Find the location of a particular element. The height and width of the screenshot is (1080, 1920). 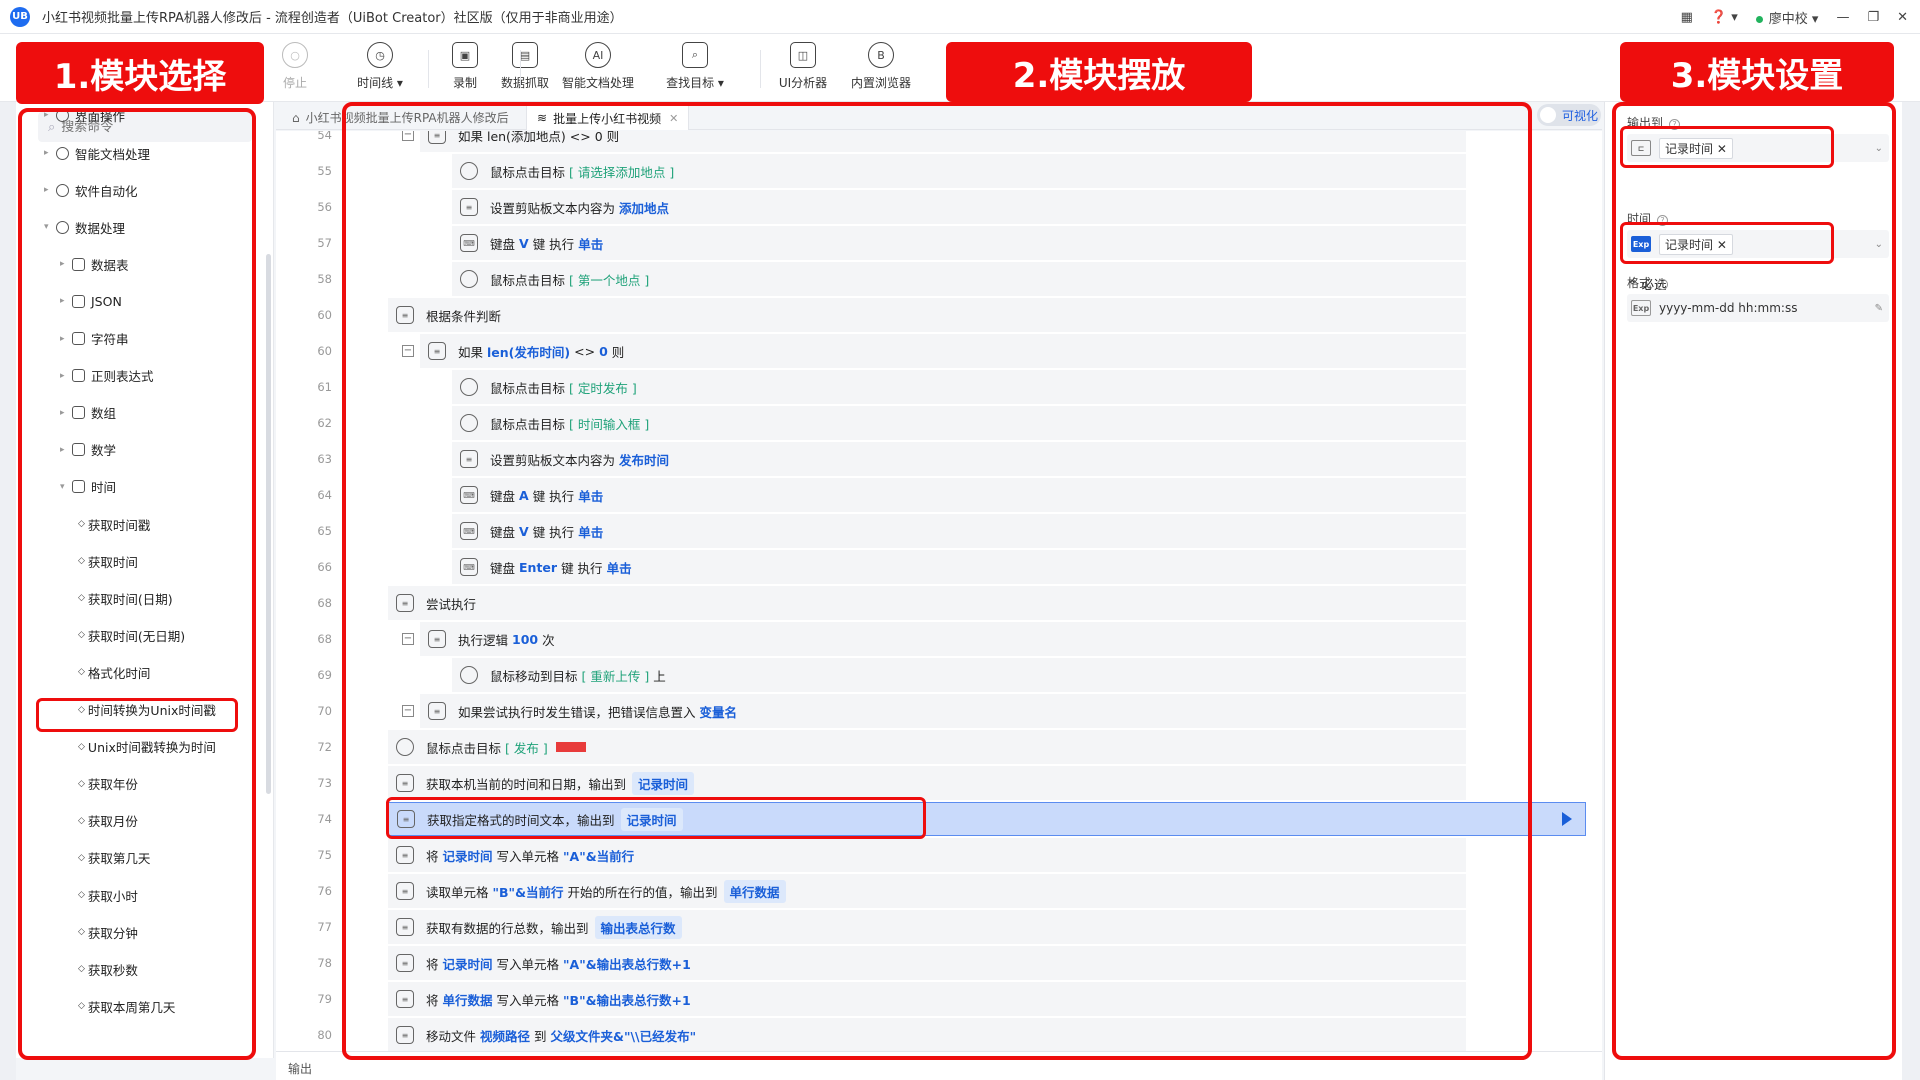

close-icon: ✕ is located at coordinates (1902, 17).